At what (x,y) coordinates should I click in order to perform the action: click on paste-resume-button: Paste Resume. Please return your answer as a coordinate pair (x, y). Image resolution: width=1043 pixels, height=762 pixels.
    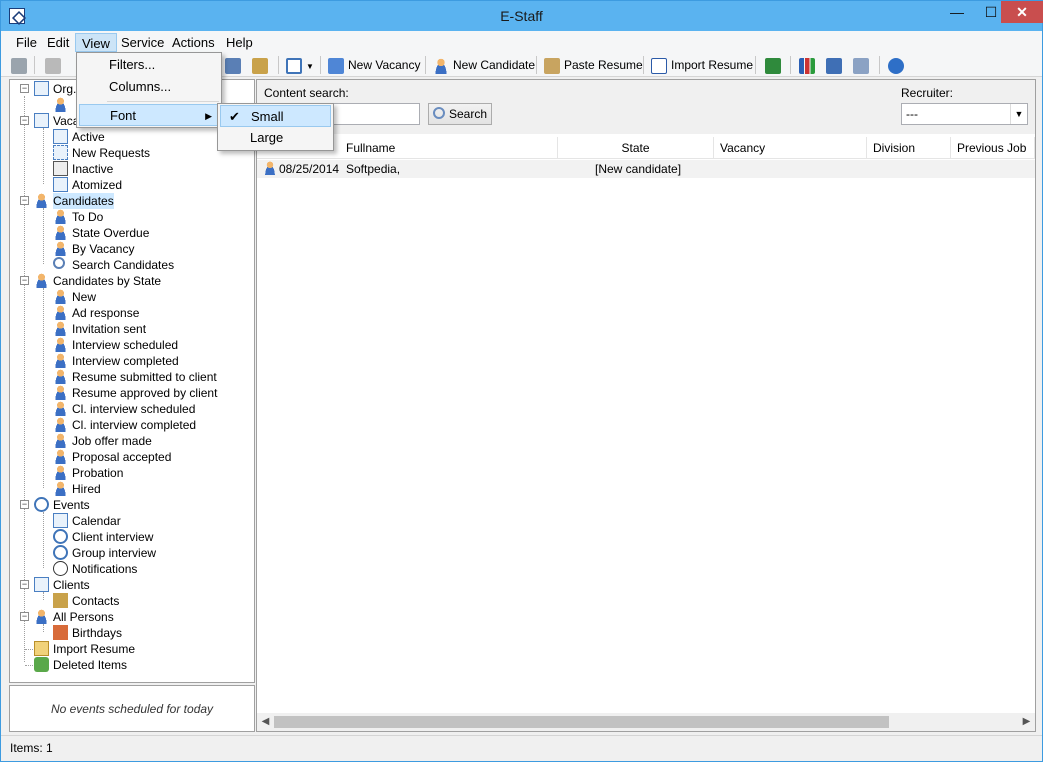
    Looking at the image, I should click on (593, 65).